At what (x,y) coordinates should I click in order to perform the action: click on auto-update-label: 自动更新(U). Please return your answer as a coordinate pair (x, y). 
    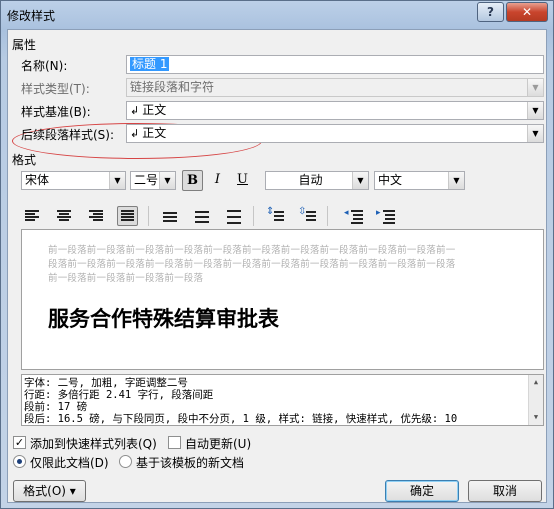
    Looking at the image, I should click on (218, 444).